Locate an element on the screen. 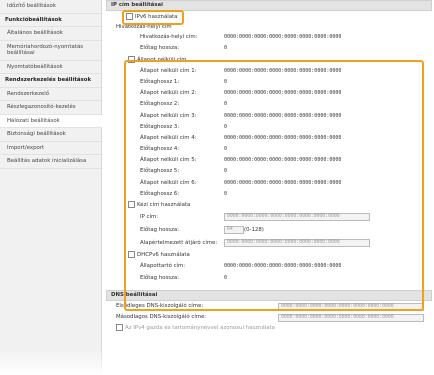 The image size is (434, 375). sidebar-item-security: Biztonsági beállítások is located at coordinates (50, 135).